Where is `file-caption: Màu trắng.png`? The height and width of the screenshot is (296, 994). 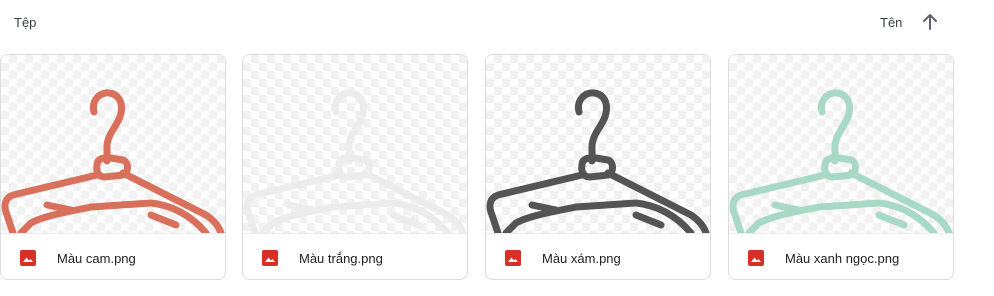
file-caption: Màu trắng.png is located at coordinates (355, 256).